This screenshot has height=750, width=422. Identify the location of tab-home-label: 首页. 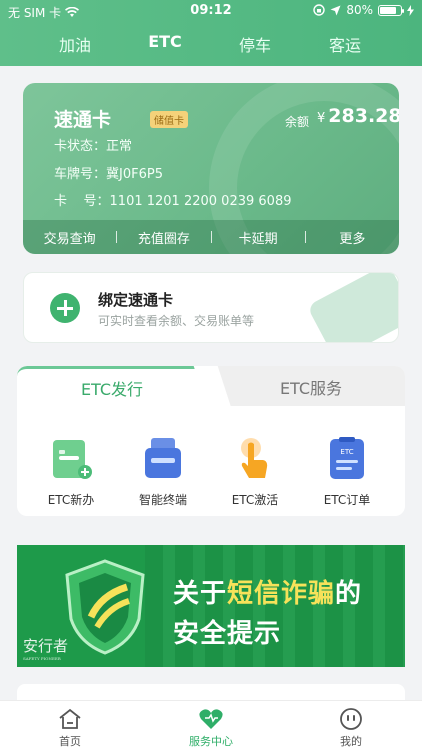
(70, 741).